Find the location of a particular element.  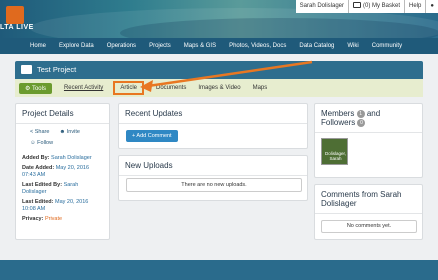

nav-item-community: Community is located at coordinates (387, 46).